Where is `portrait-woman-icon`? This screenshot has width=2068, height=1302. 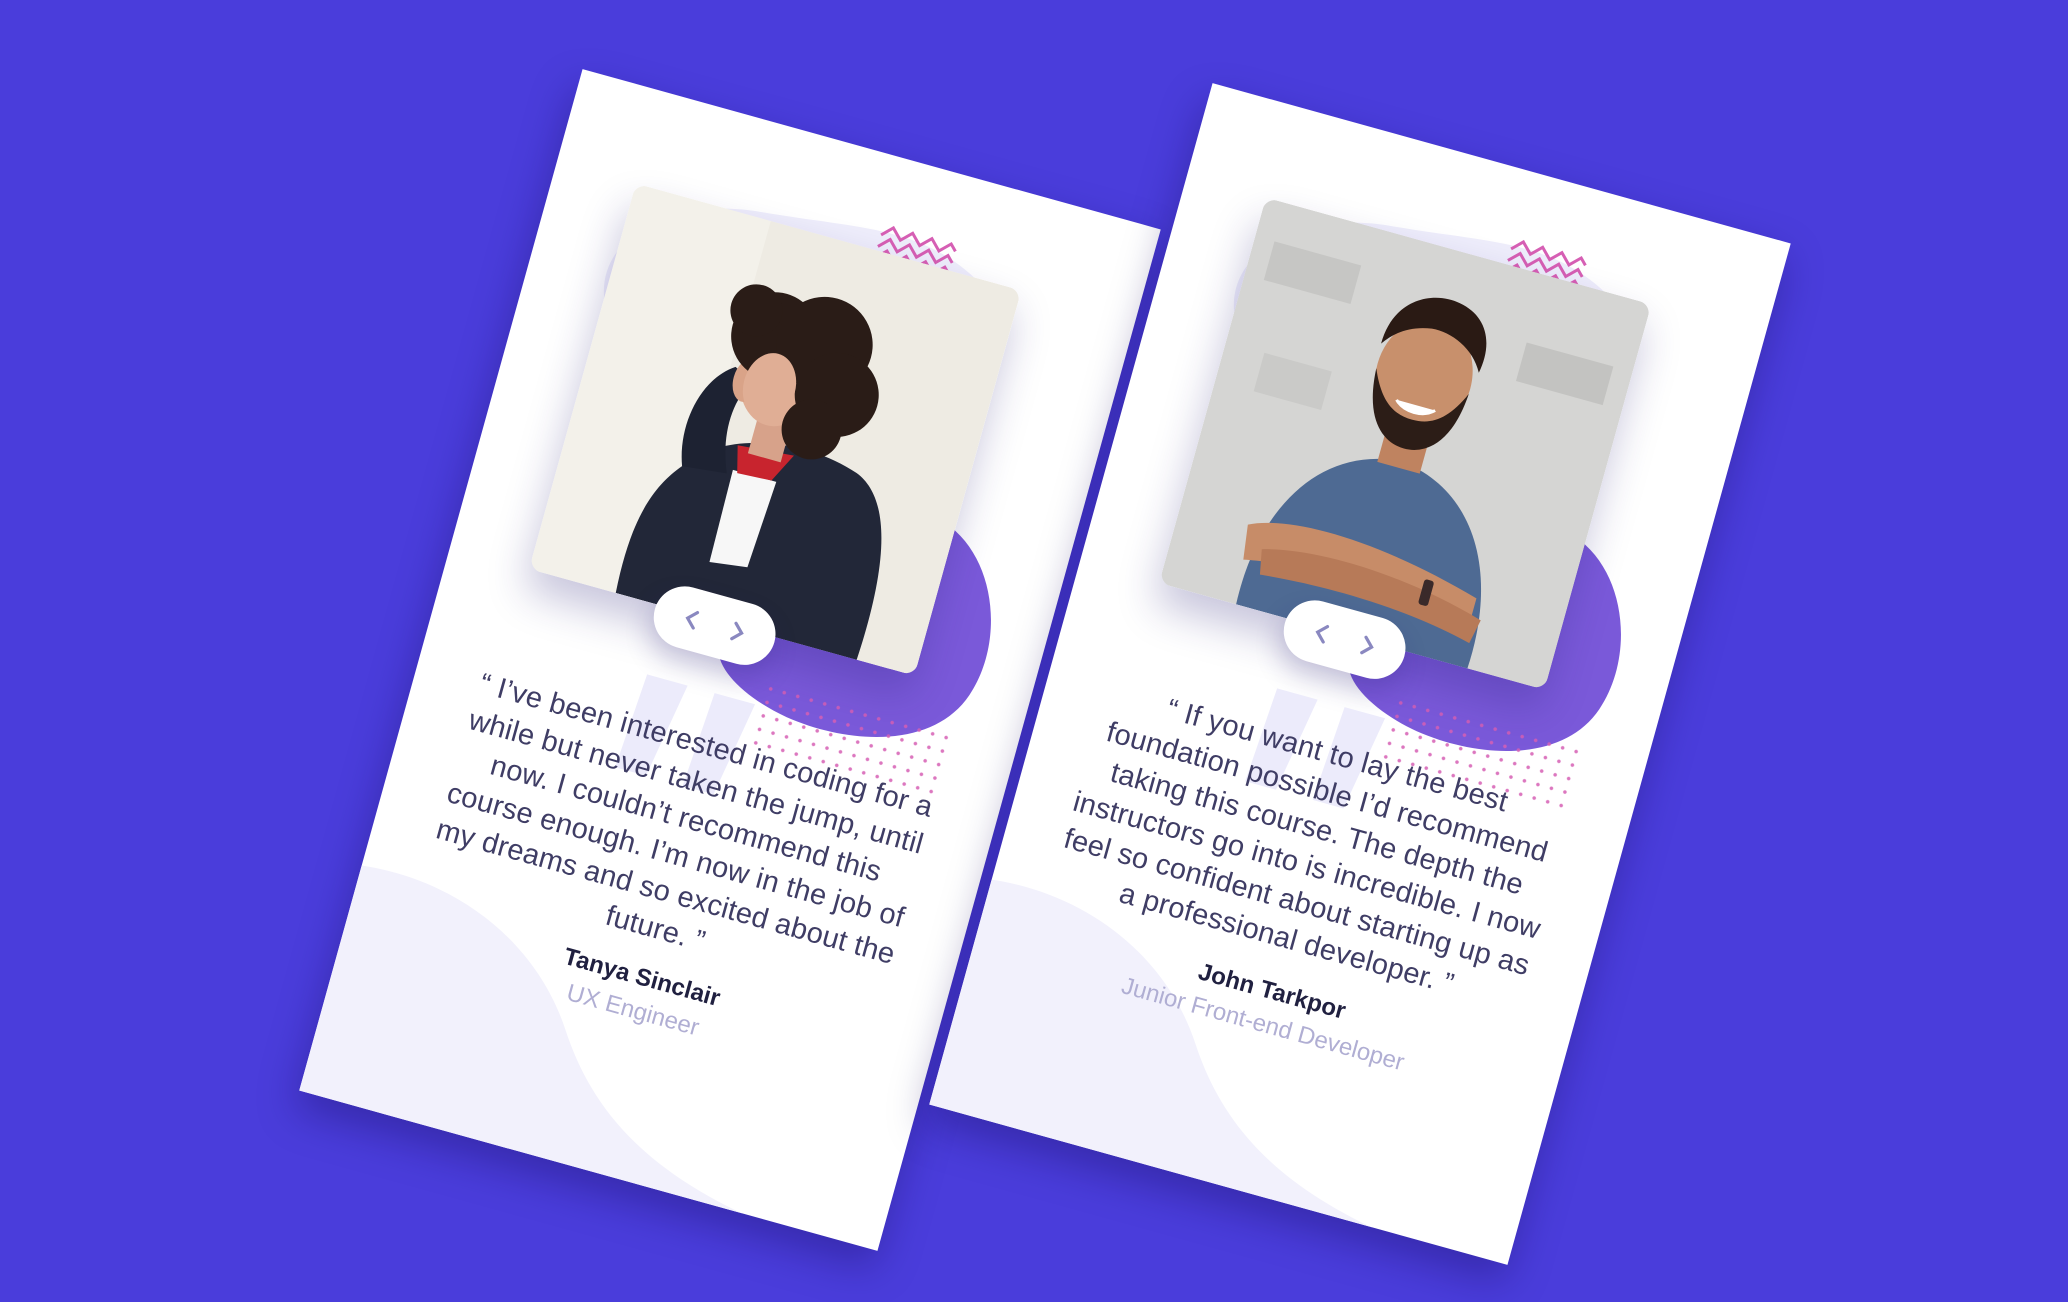
portrait-woman-icon is located at coordinates (775, 429).